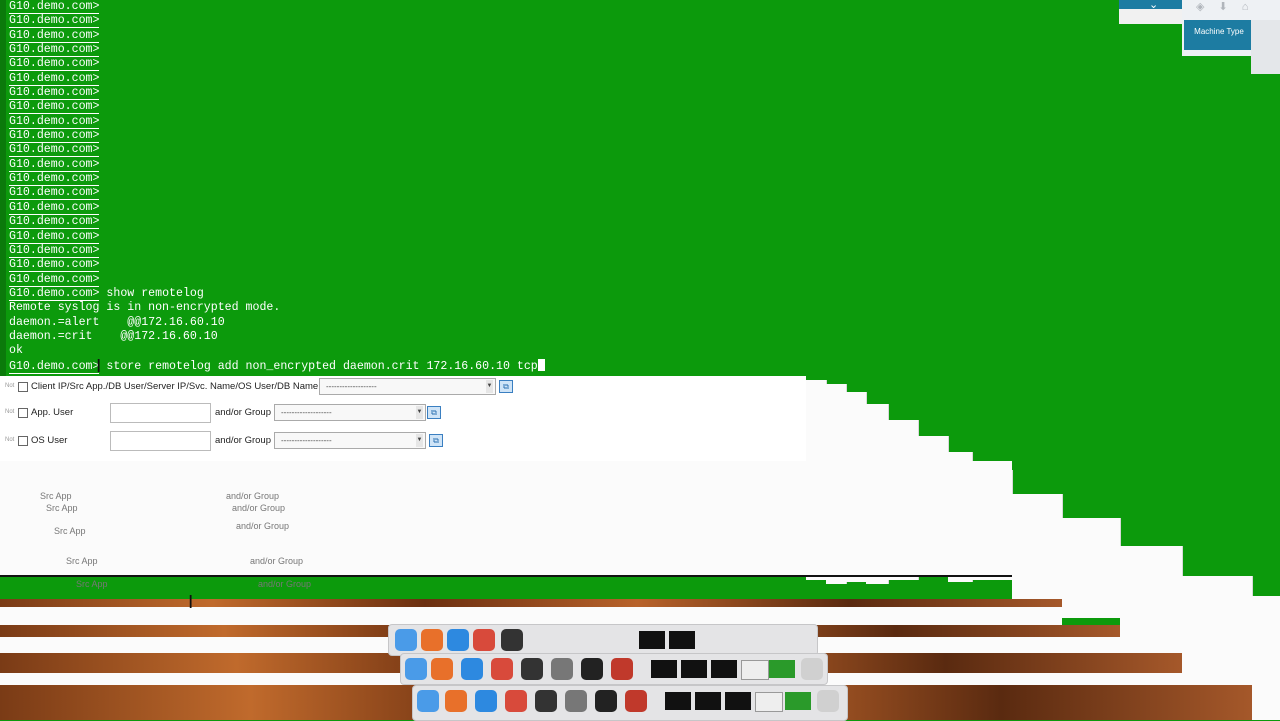 This screenshot has height=721, width=1280. Describe the element at coordinates (23, 413) in the screenshot. I see `app-user-not-checkbox` at that location.